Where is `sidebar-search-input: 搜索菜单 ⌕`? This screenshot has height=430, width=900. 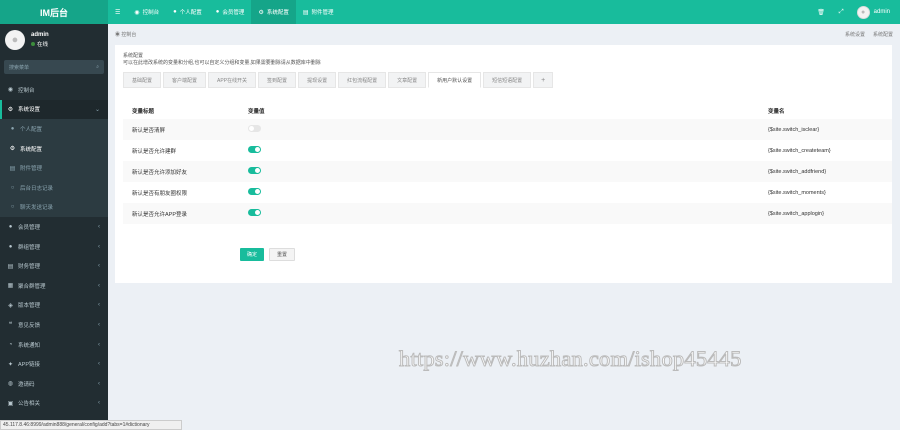
sidebar-search-input: 搜索菜单 ⌕ is located at coordinates (54, 67).